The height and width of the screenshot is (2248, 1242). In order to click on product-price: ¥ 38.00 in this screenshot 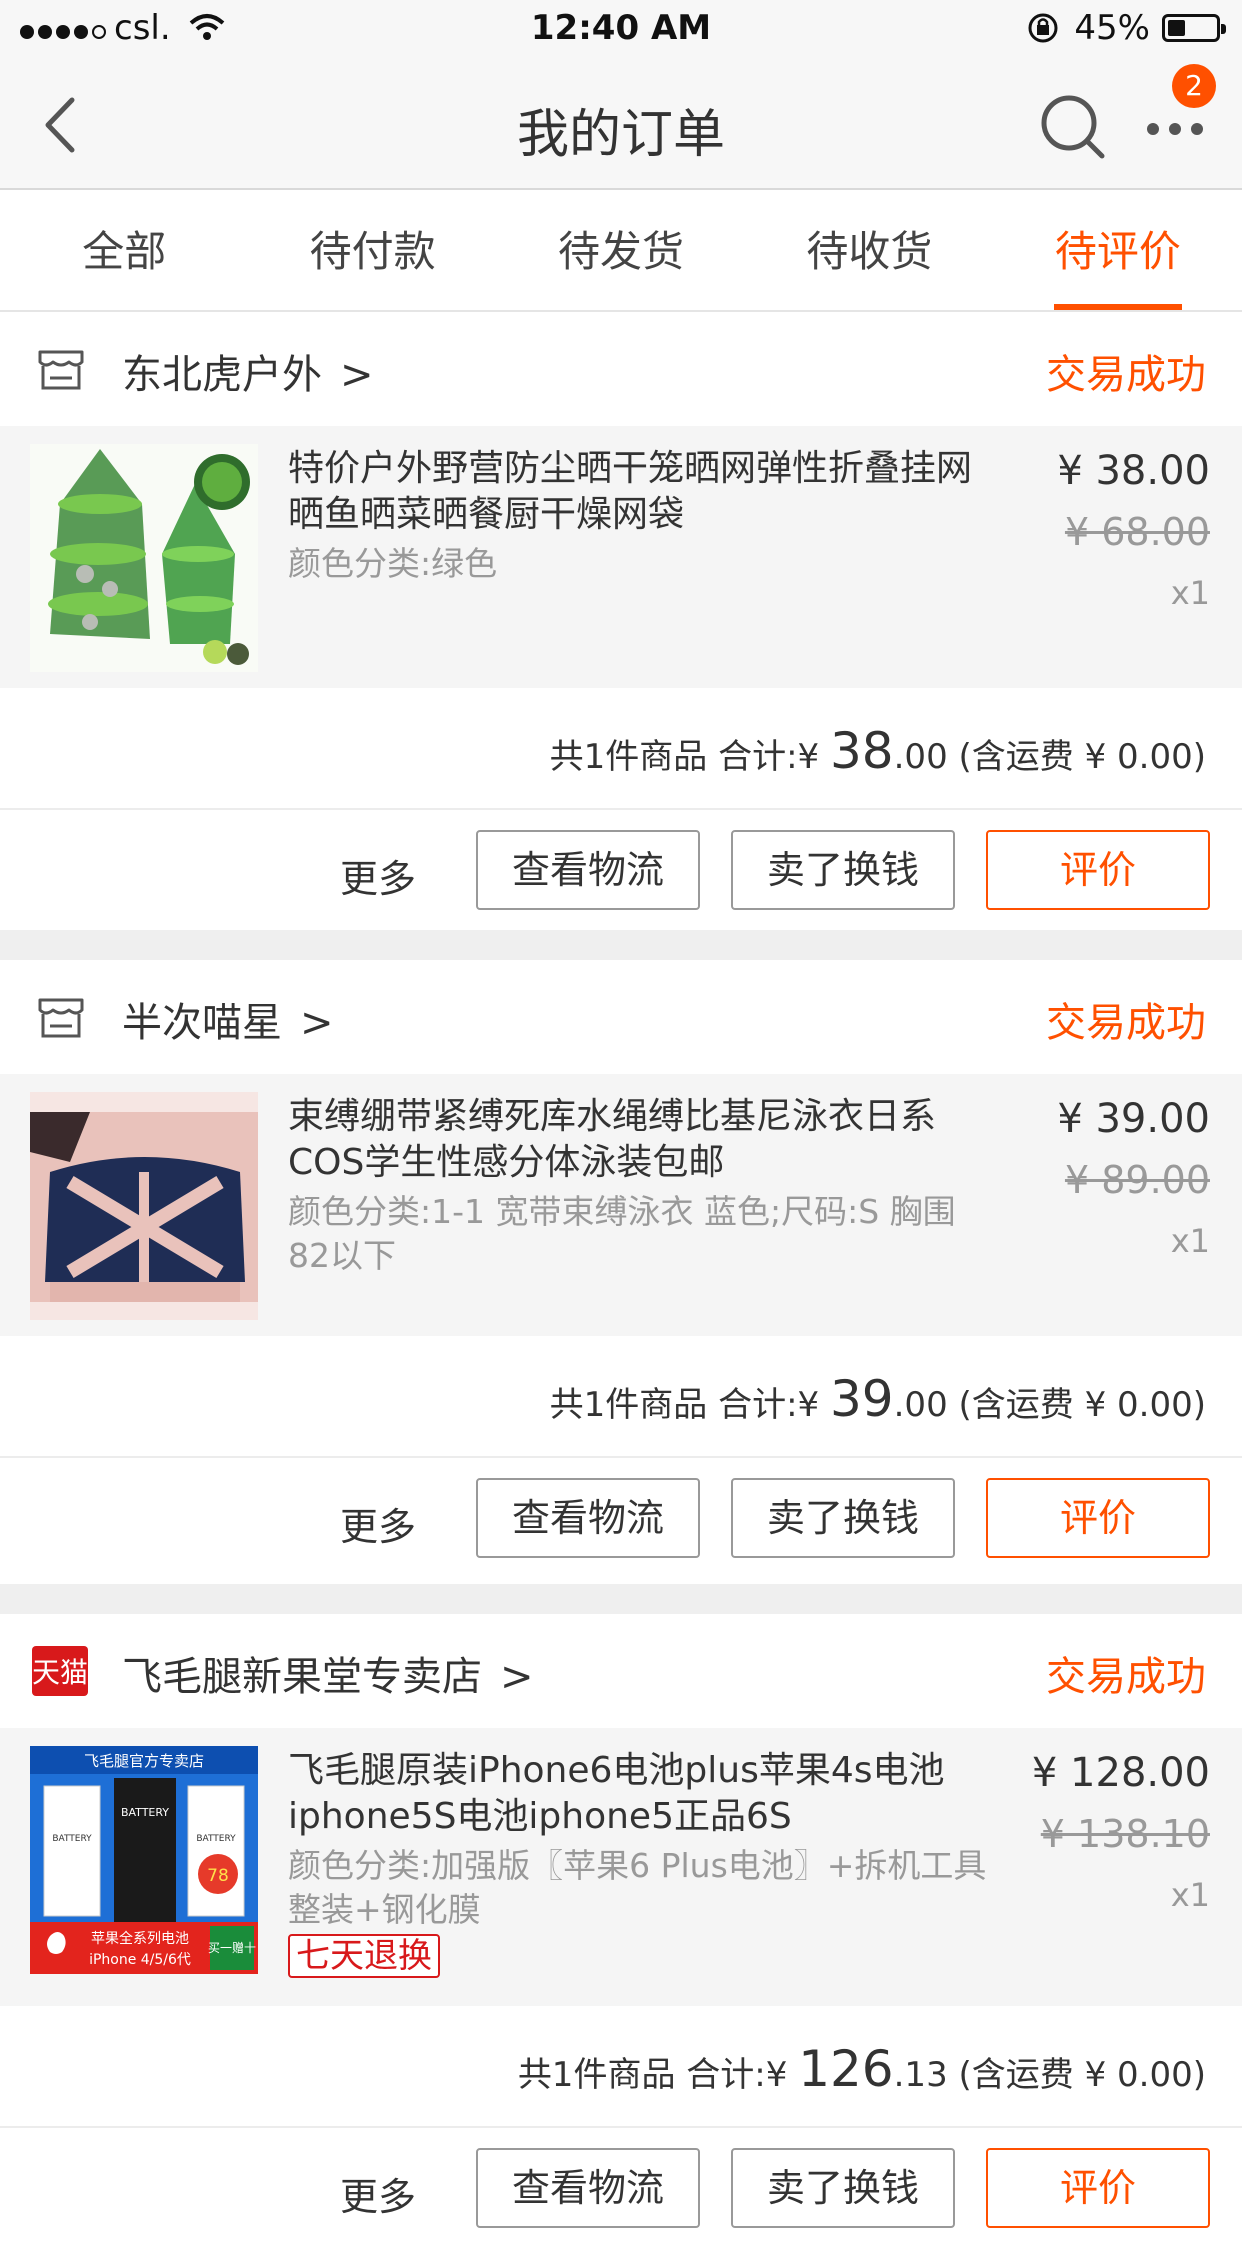, I will do `click(1133, 471)`.